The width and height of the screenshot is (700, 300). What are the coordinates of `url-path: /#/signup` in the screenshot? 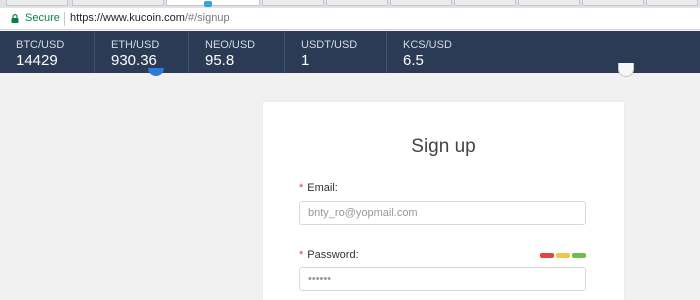 It's located at (207, 18).